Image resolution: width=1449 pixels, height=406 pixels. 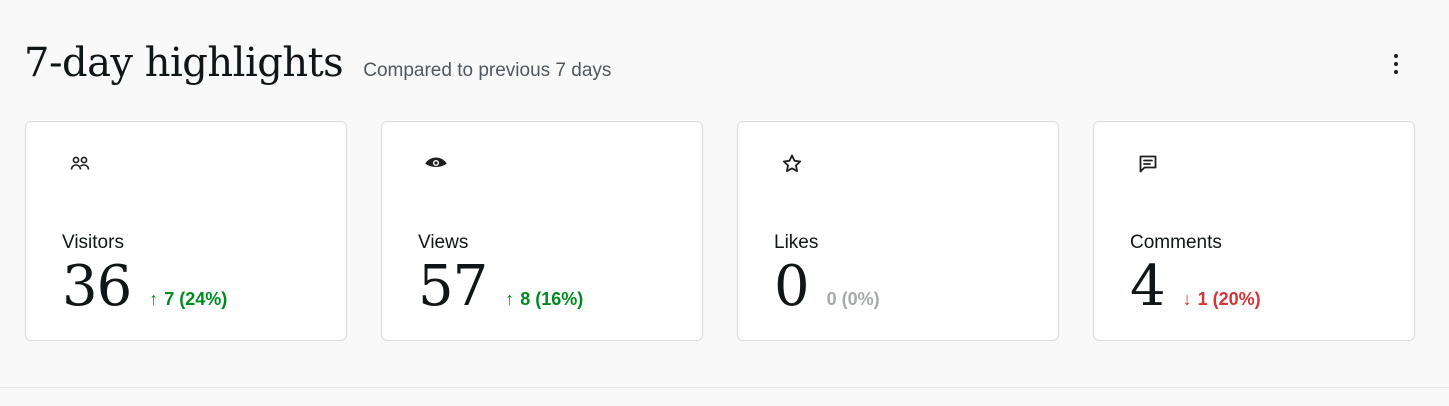 I want to click on more-vertical-icon, so click(x=1396, y=56).